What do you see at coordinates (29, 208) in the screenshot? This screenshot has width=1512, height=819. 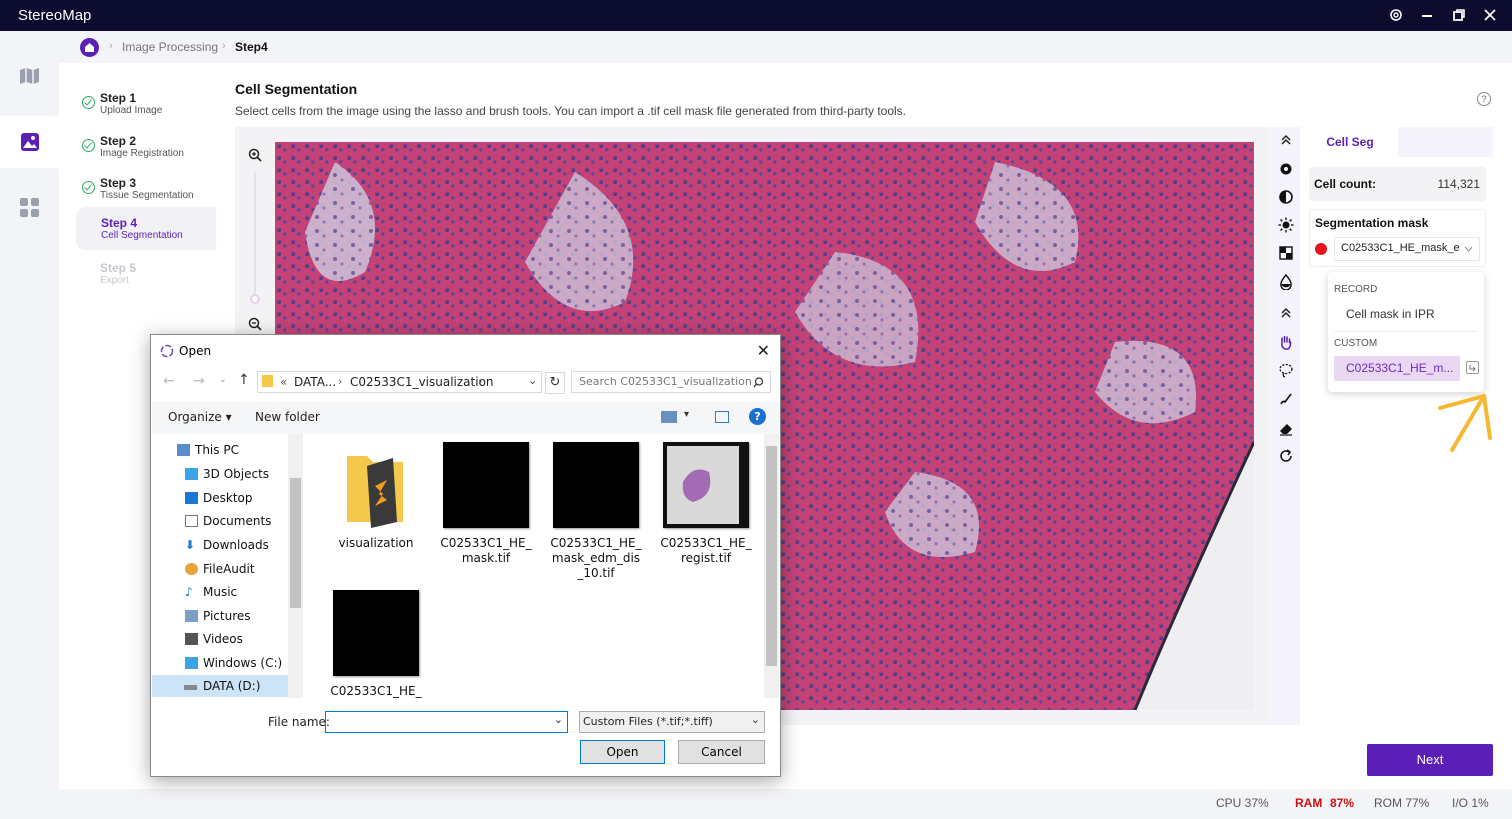 I see `rail-apps` at bounding box center [29, 208].